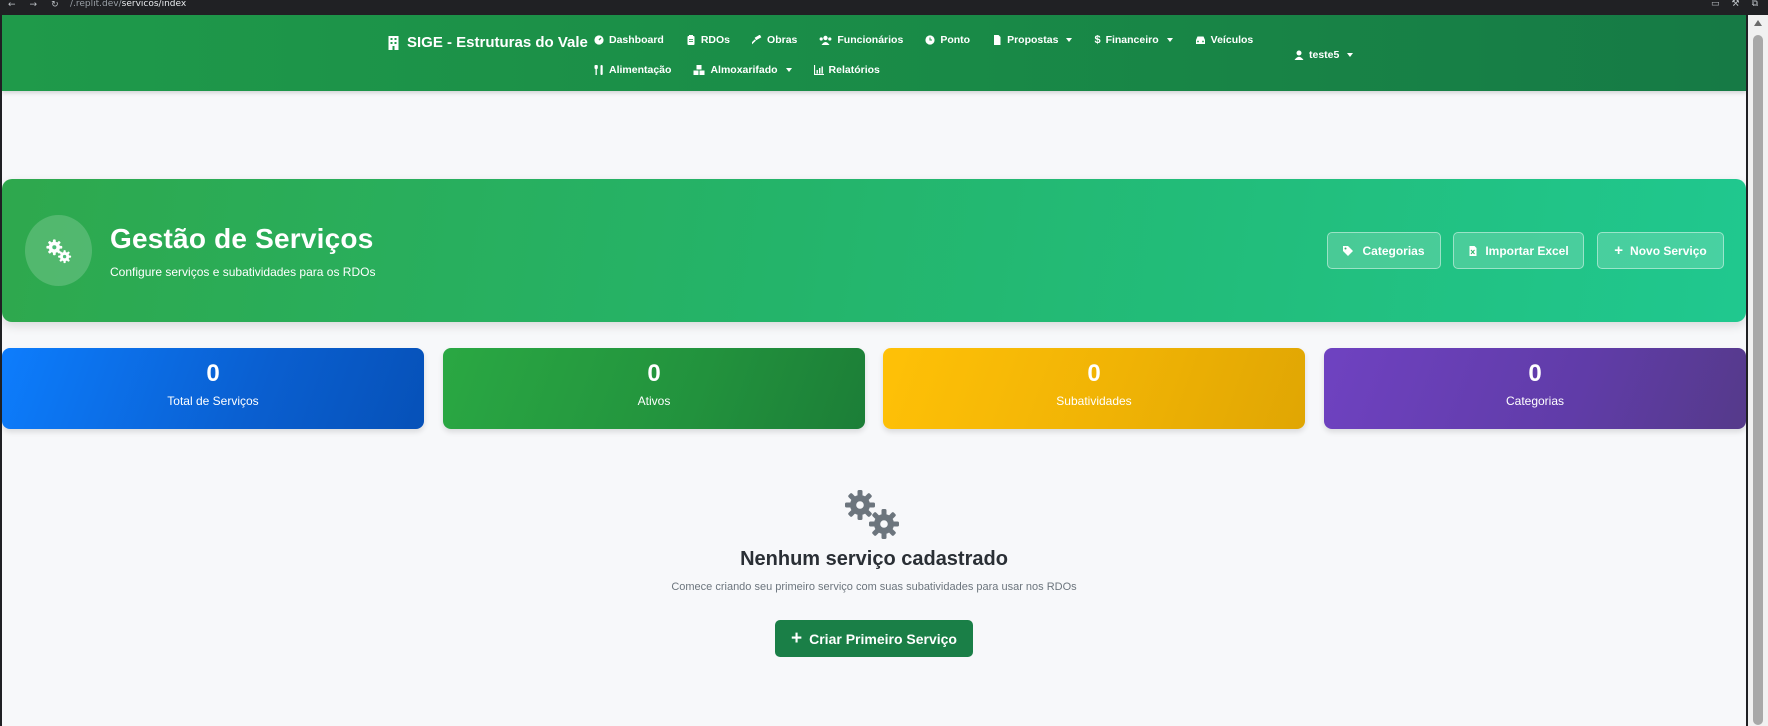 The image size is (1768, 726). What do you see at coordinates (636, 40) in the screenshot?
I see `nav-label: Dashboard` at bounding box center [636, 40].